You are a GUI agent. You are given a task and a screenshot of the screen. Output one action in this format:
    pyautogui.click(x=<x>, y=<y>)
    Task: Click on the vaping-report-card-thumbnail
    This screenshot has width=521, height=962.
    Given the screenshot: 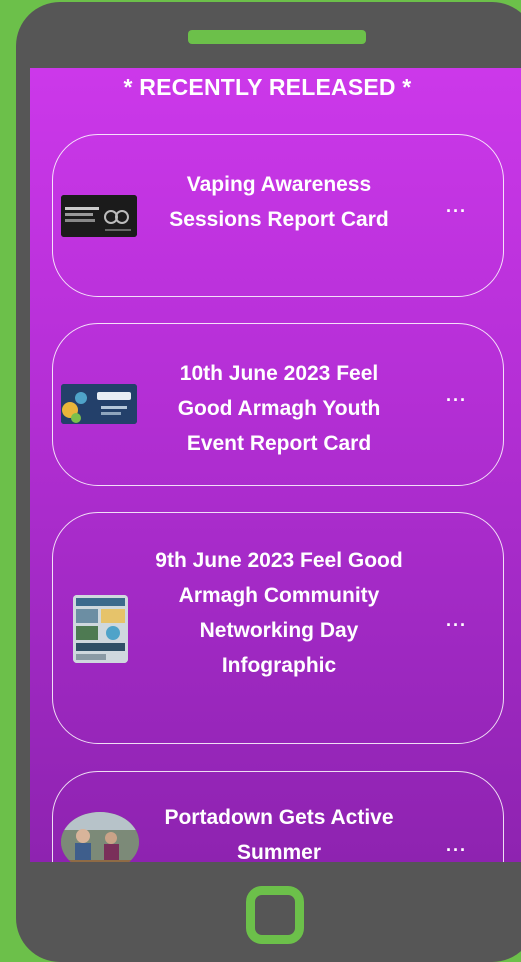 What is the action you would take?
    pyautogui.click(x=99, y=216)
    